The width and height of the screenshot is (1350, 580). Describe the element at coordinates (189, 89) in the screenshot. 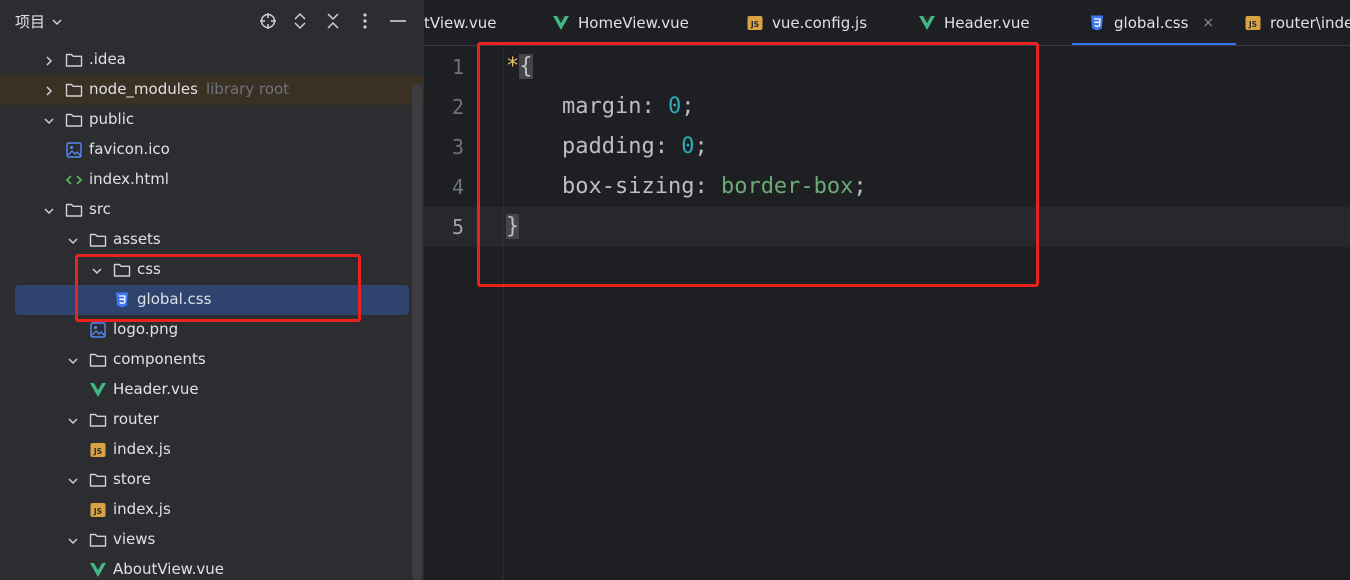

I see `tree-item-label-group: node_modules library root` at that location.